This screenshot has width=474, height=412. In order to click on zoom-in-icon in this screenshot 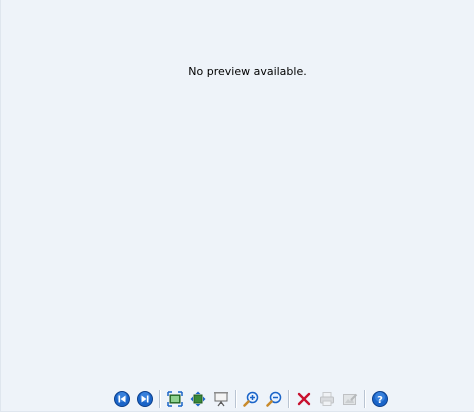, I will do `click(251, 399)`.